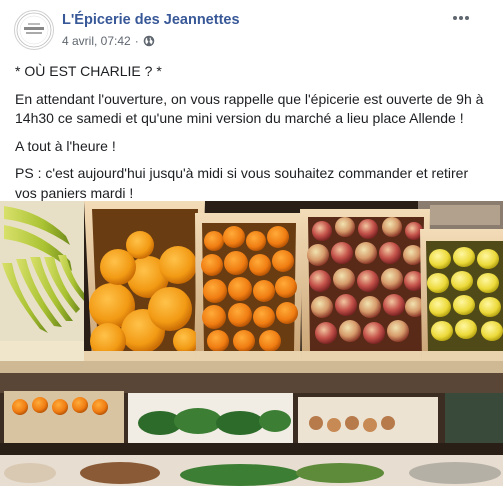 This screenshot has height=486, width=503. Describe the element at coordinates (365, 286) in the screenshot. I see `apple-crate` at that location.